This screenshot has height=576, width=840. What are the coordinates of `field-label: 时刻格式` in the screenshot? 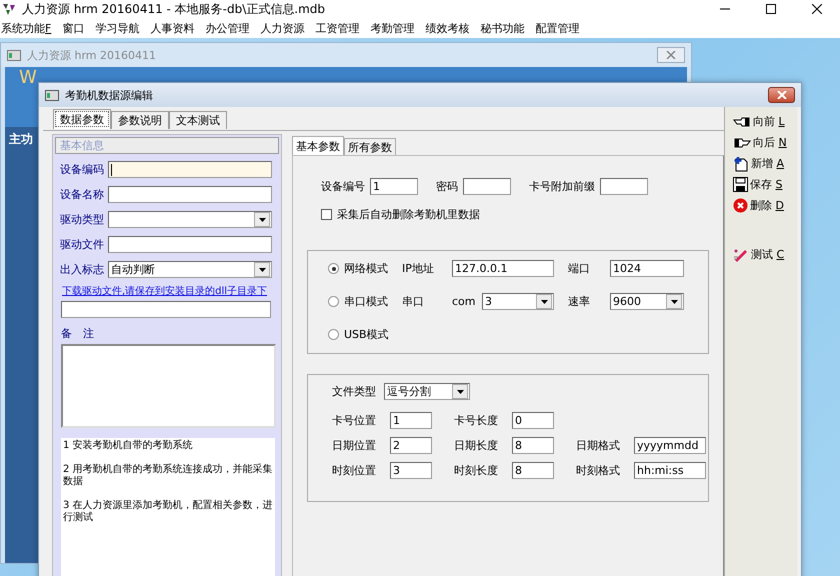 It's located at (598, 470).